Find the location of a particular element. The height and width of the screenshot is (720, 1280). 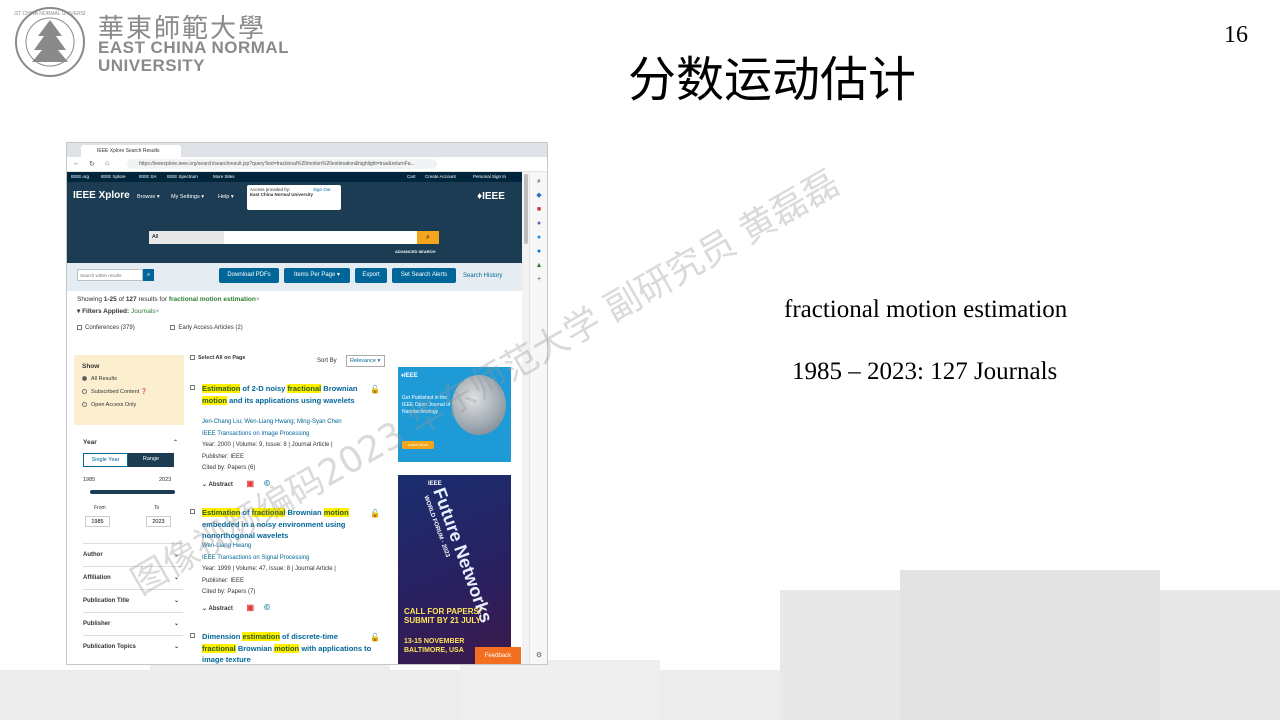

svg-text: EAST CHINA NORMAL UNIVERSITY is located at coordinates (50, 14).